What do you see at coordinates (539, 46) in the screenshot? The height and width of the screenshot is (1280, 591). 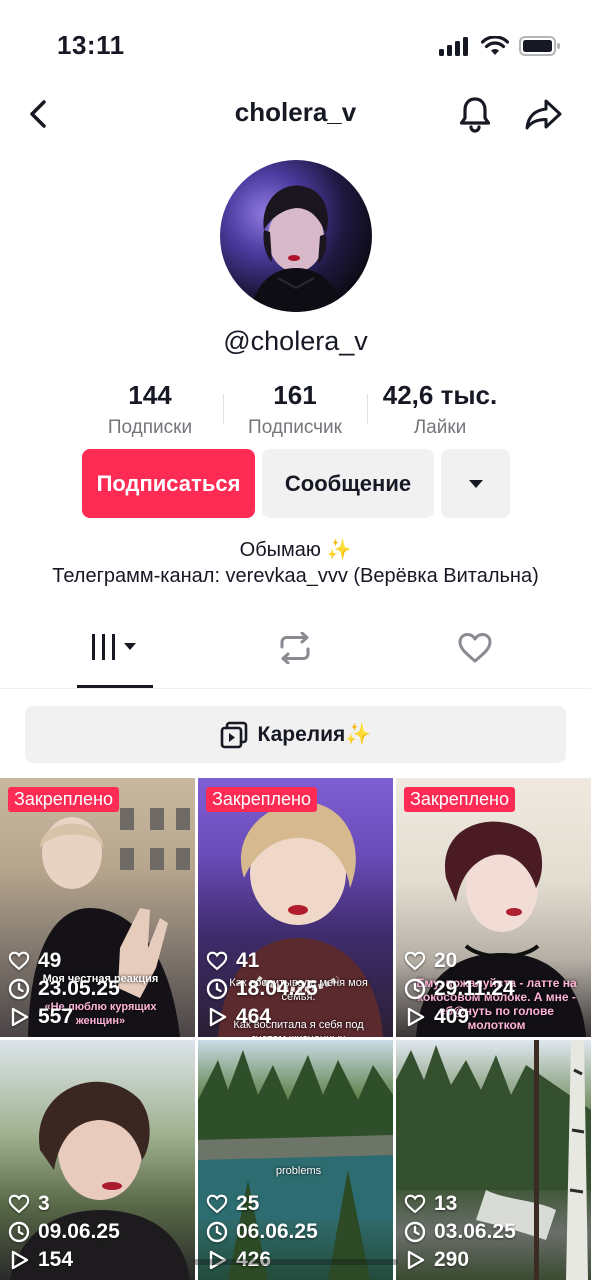 I see `battery-icon` at bounding box center [539, 46].